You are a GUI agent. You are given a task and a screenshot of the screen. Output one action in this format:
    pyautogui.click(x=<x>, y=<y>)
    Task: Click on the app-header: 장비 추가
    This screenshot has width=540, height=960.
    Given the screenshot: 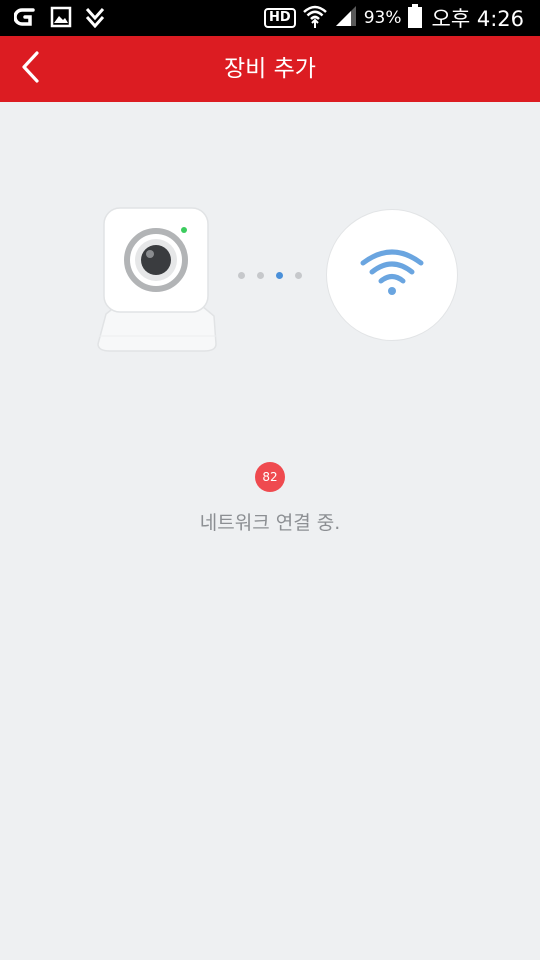 What is the action you would take?
    pyautogui.click(x=270, y=69)
    